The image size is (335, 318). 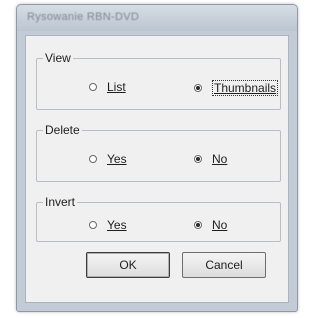 What do you see at coordinates (210, 159) in the screenshot?
I see `delete-no-radio: No` at bounding box center [210, 159].